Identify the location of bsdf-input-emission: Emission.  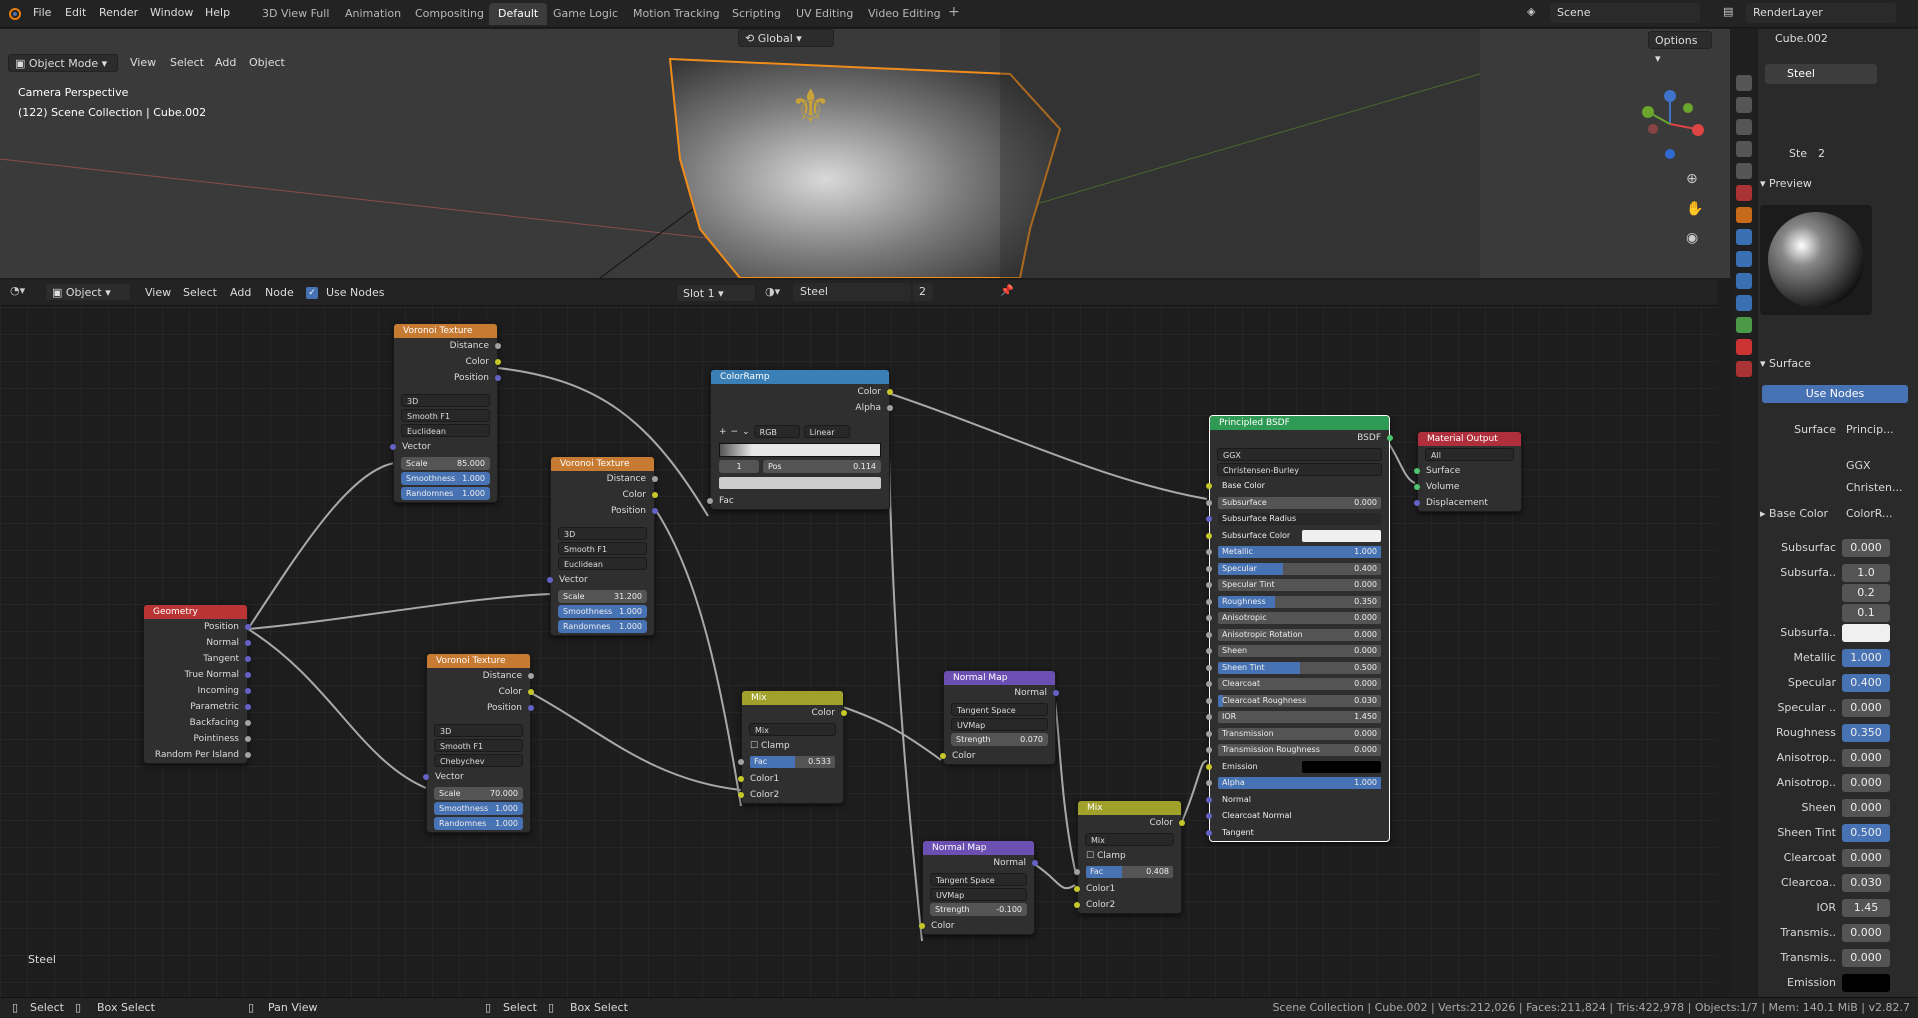
(1297, 767).